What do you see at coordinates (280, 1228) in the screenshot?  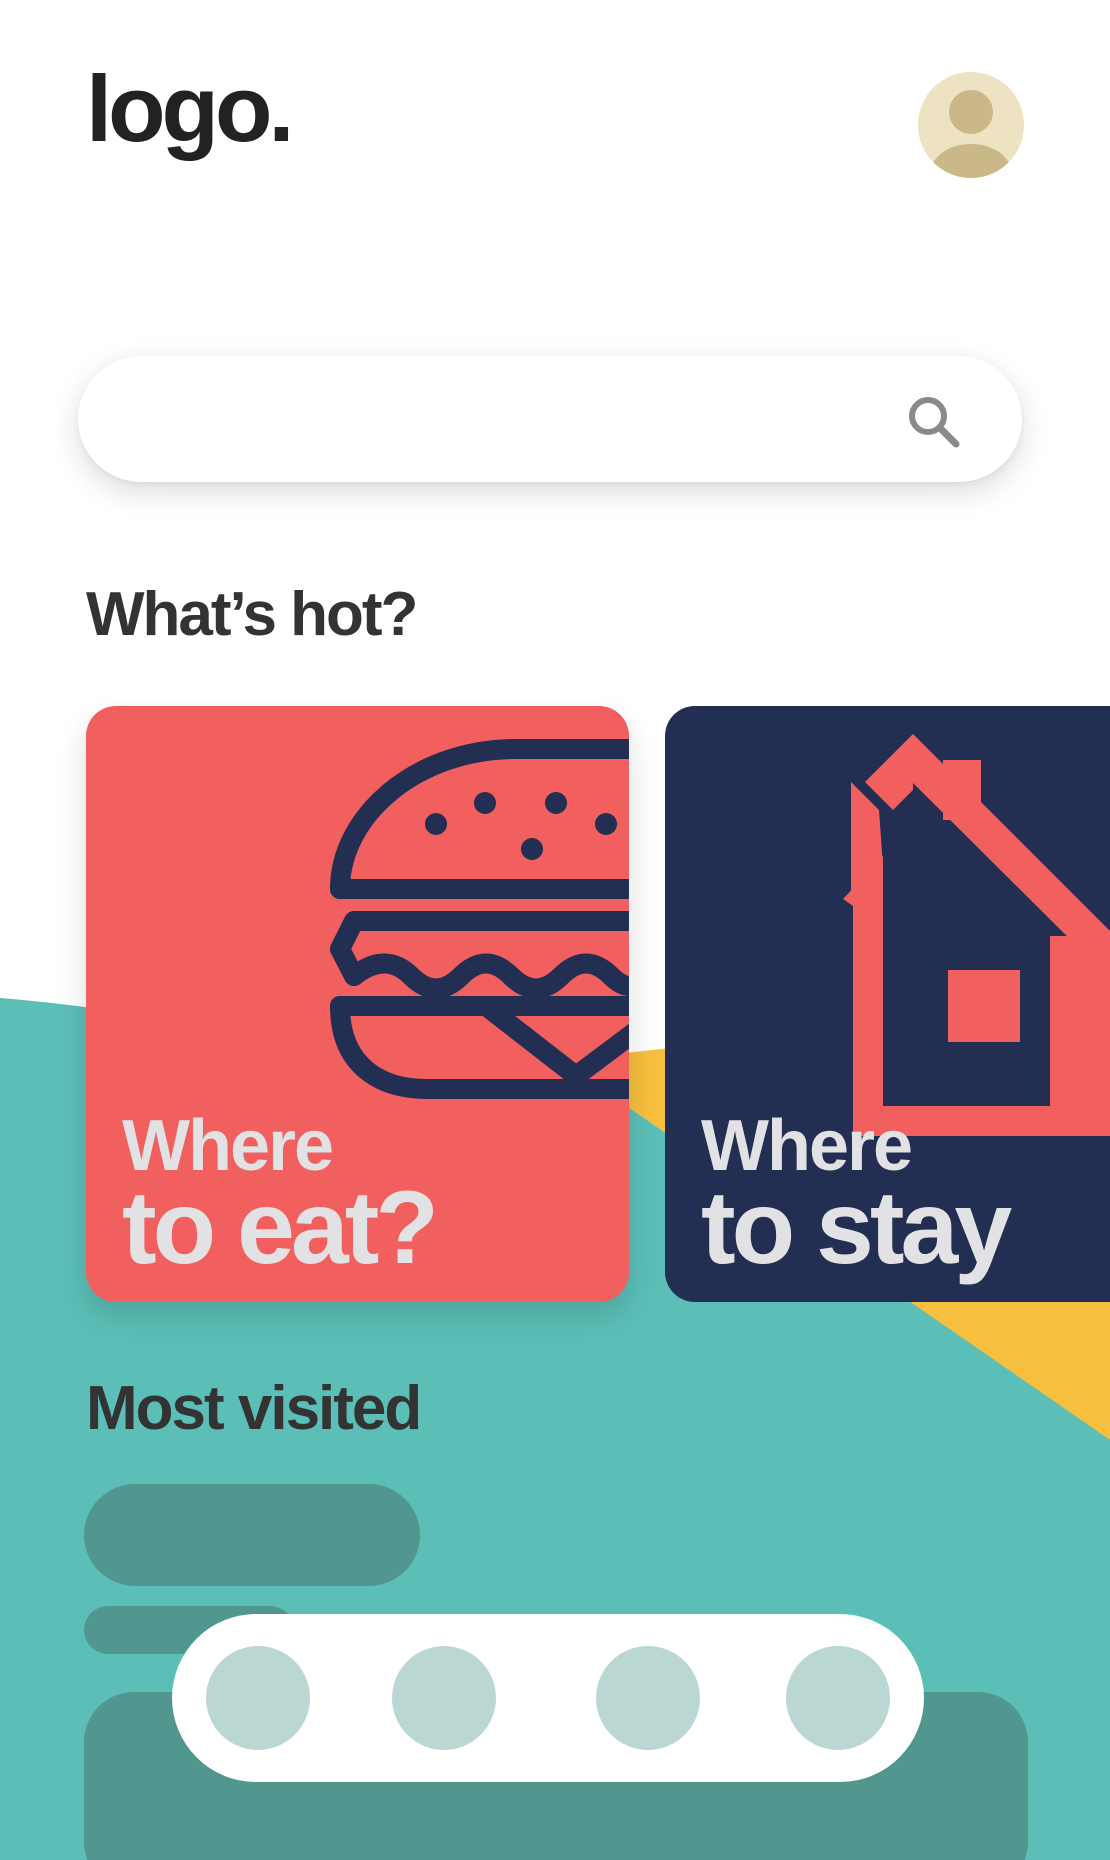 I see `card-eat-line2: to eat?` at bounding box center [280, 1228].